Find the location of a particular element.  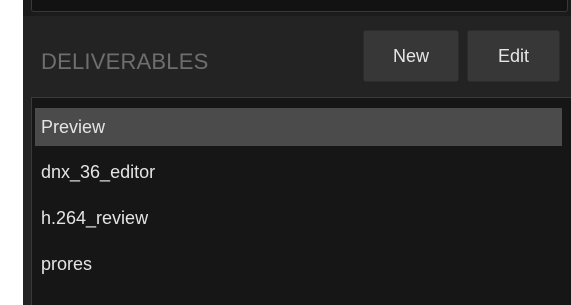

list-item-dnx-36-editor: dnx_36_editor is located at coordinates (298, 172).